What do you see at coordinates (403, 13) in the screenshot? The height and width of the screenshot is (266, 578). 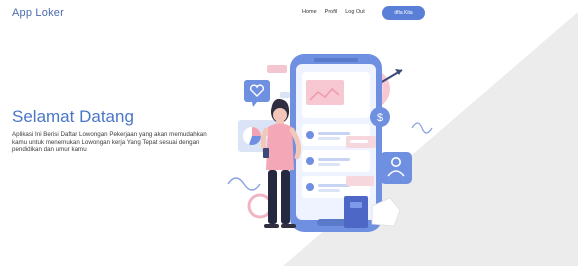 I see `nav-cta-button: dfta Kita` at bounding box center [403, 13].